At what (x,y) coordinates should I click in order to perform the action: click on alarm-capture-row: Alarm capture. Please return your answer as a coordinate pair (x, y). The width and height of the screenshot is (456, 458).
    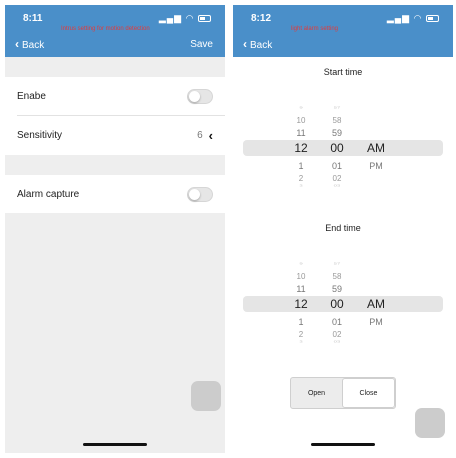
    Looking at the image, I should click on (115, 194).